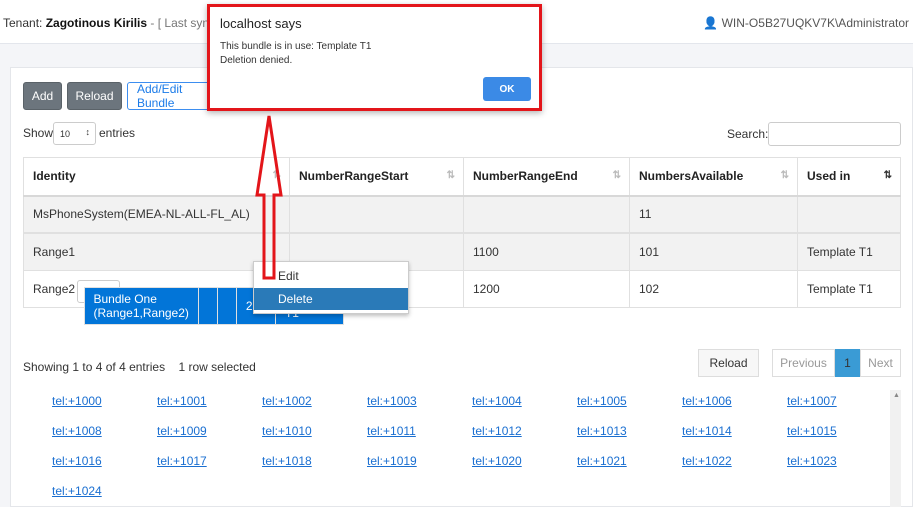  What do you see at coordinates (734, 461) in the screenshot?
I see `tel-link: tel:+1022` at bounding box center [734, 461].